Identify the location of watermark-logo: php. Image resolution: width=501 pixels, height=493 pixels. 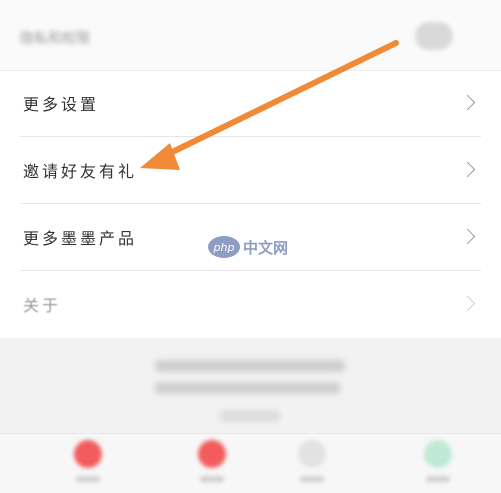
(224, 247).